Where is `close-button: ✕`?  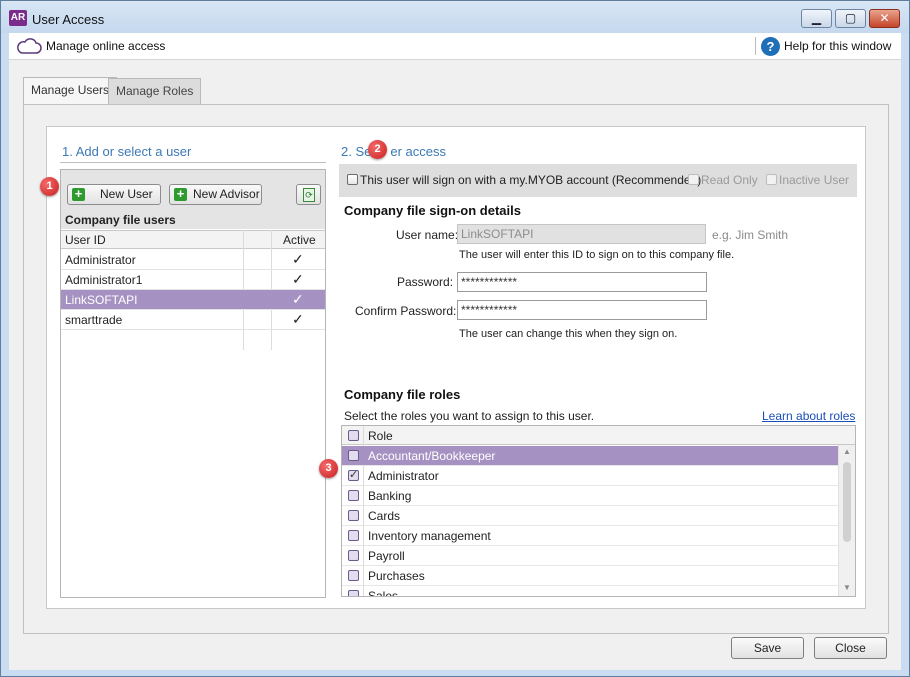
close-button: ✕ is located at coordinates (884, 18).